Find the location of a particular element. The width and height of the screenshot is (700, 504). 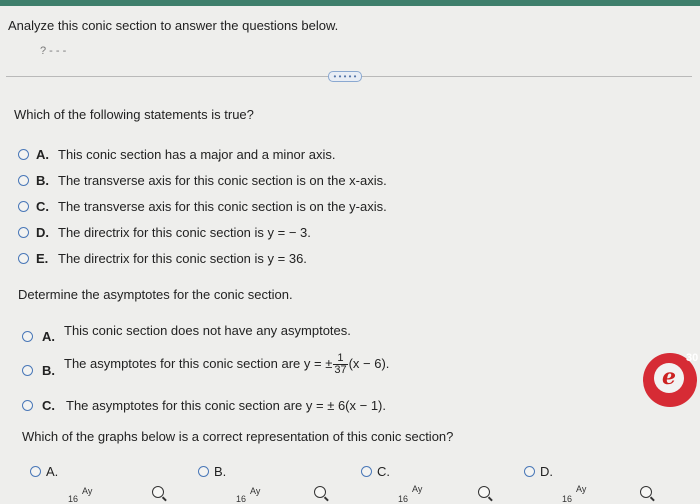

option-letter: E. is located at coordinates (42, 258).